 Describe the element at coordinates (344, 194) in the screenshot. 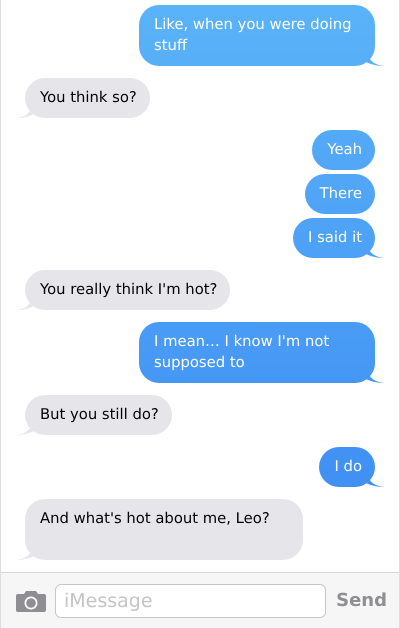

I see `sent-message: There` at that location.